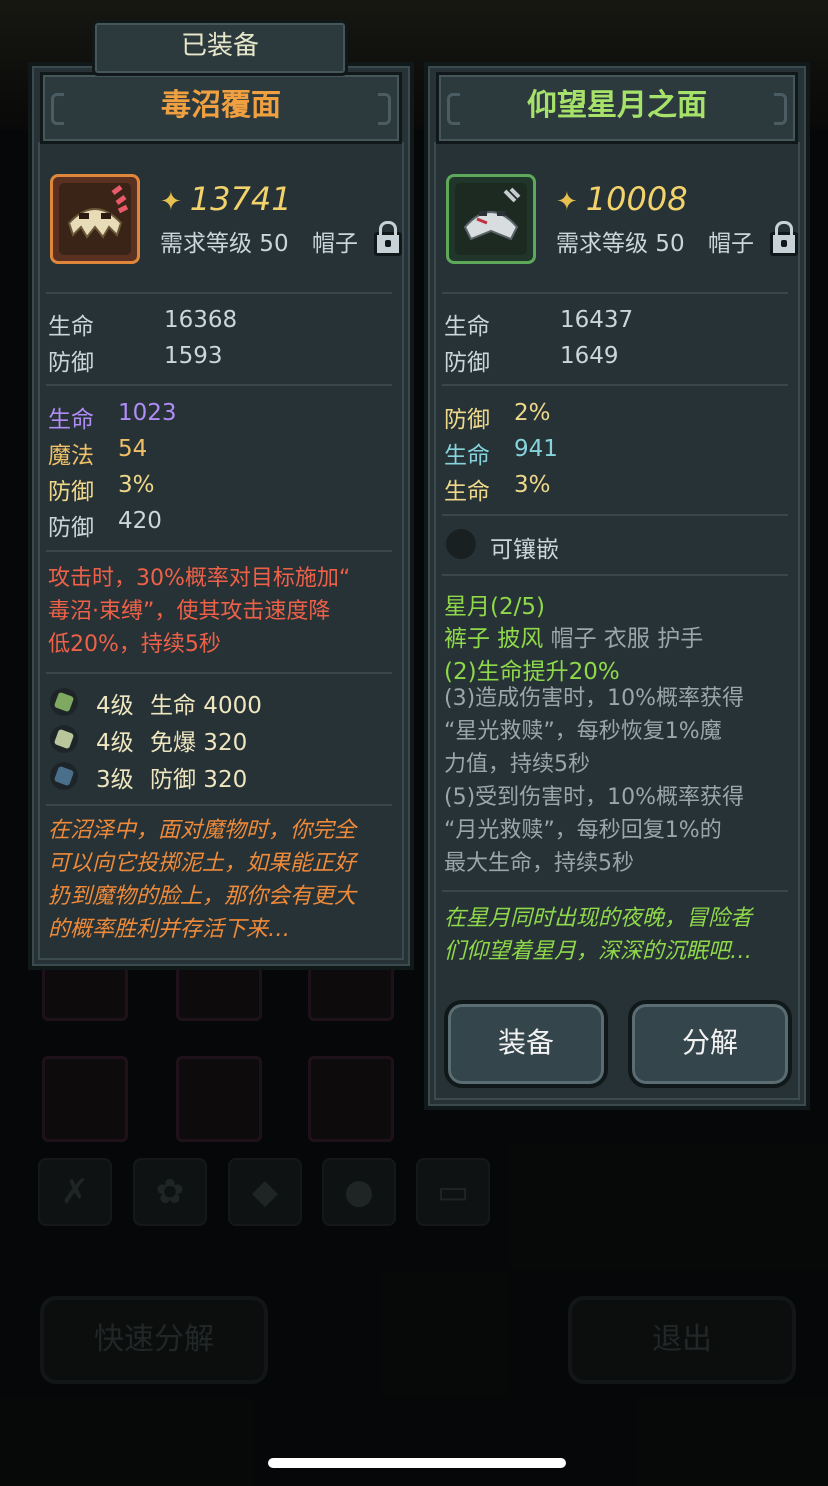 This screenshot has width=828, height=1486. What do you see at coordinates (140, 521) in the screenshot?
I see `stat-value: 420` at bounding box center [140, 521].